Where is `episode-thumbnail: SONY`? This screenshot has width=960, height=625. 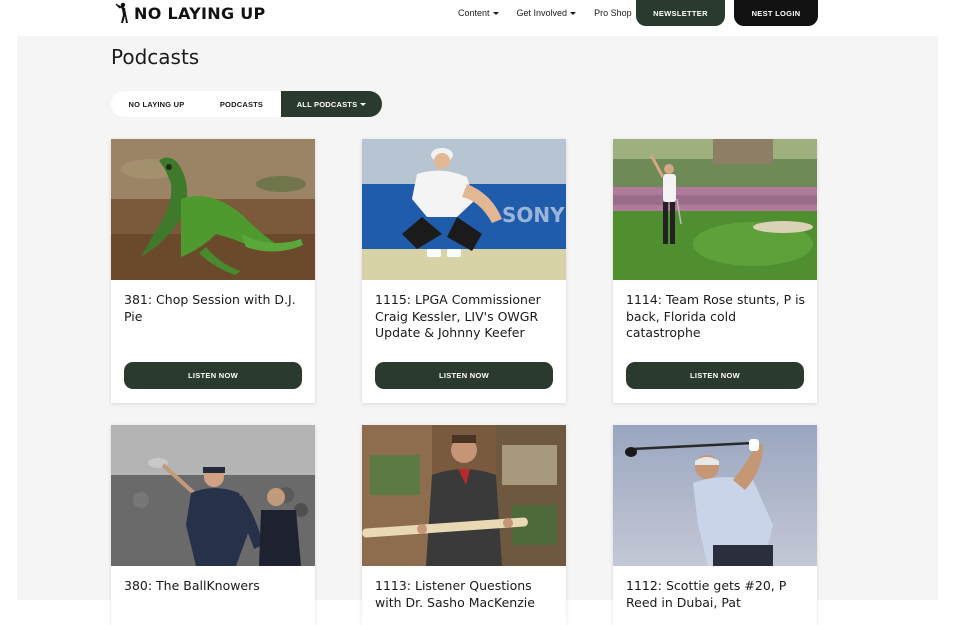
episode-thumbnail: SONY is located at coordinates (464, 209).